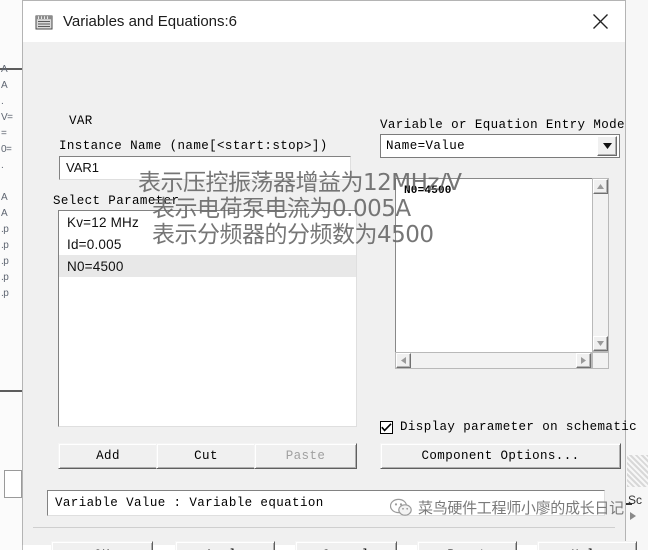  Describe the element at coordinates (103, 222) in the screenshot. I see `list-item-label: Kv=12 MHz` at that location.